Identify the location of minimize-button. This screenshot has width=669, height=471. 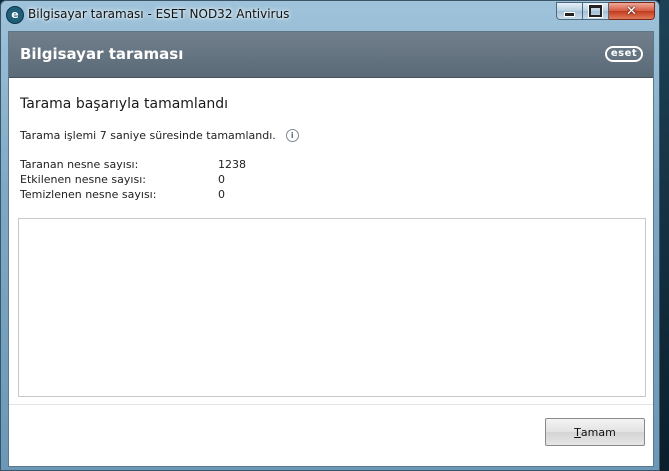
(569, 11).